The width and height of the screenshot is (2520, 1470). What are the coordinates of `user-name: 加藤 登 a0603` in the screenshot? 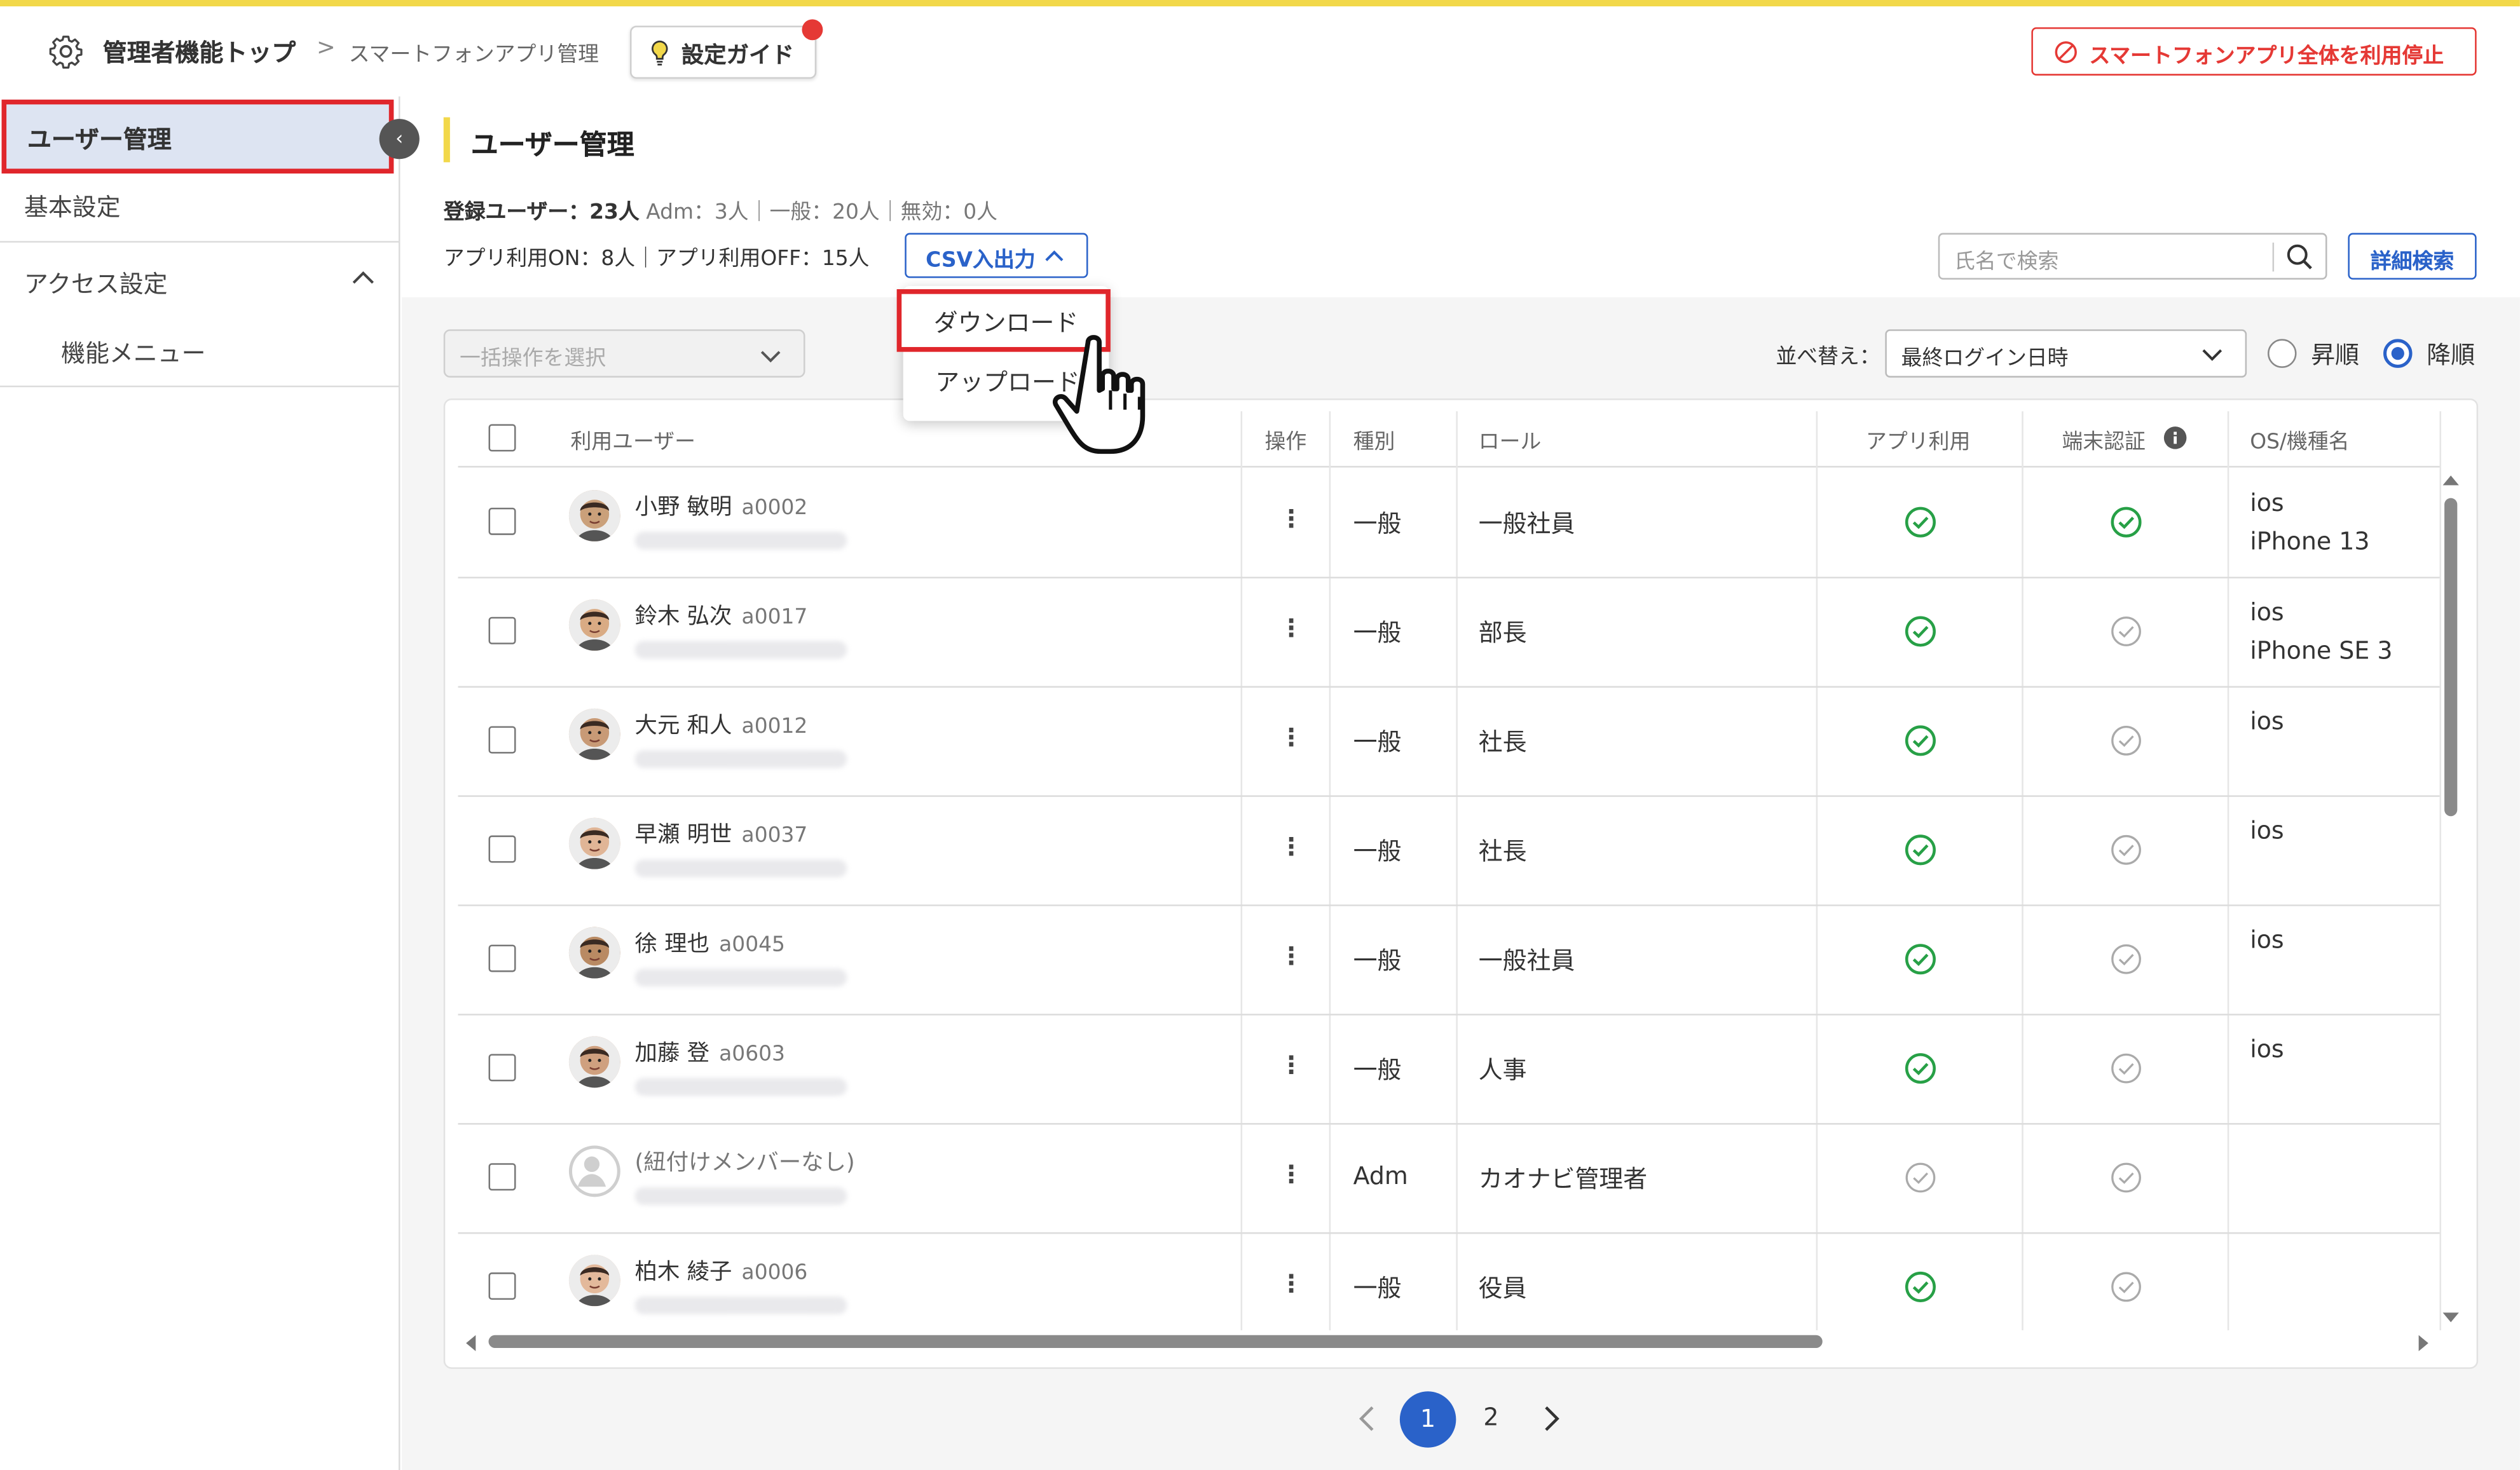 It's located at (710, 1053).